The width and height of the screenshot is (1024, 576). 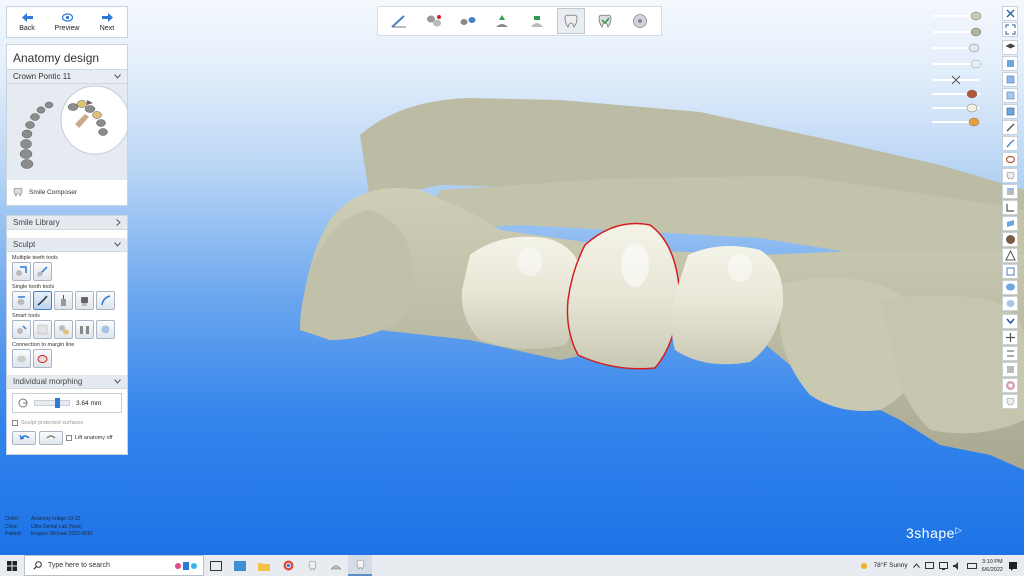 I want to click on redo-button, so click(x=51, y=438).